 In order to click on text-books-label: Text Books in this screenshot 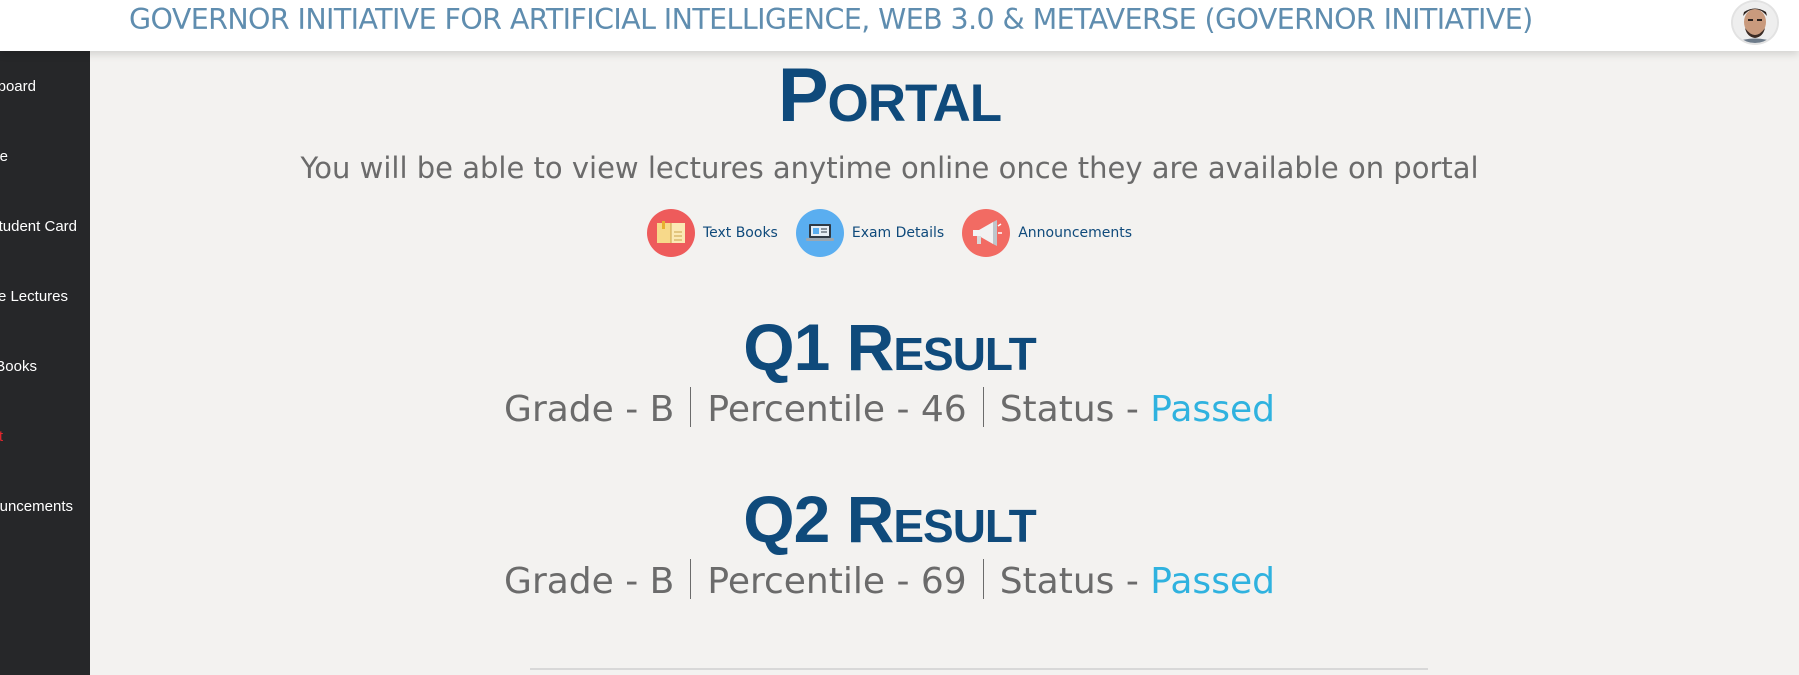, I will do `click(740, 233)`.